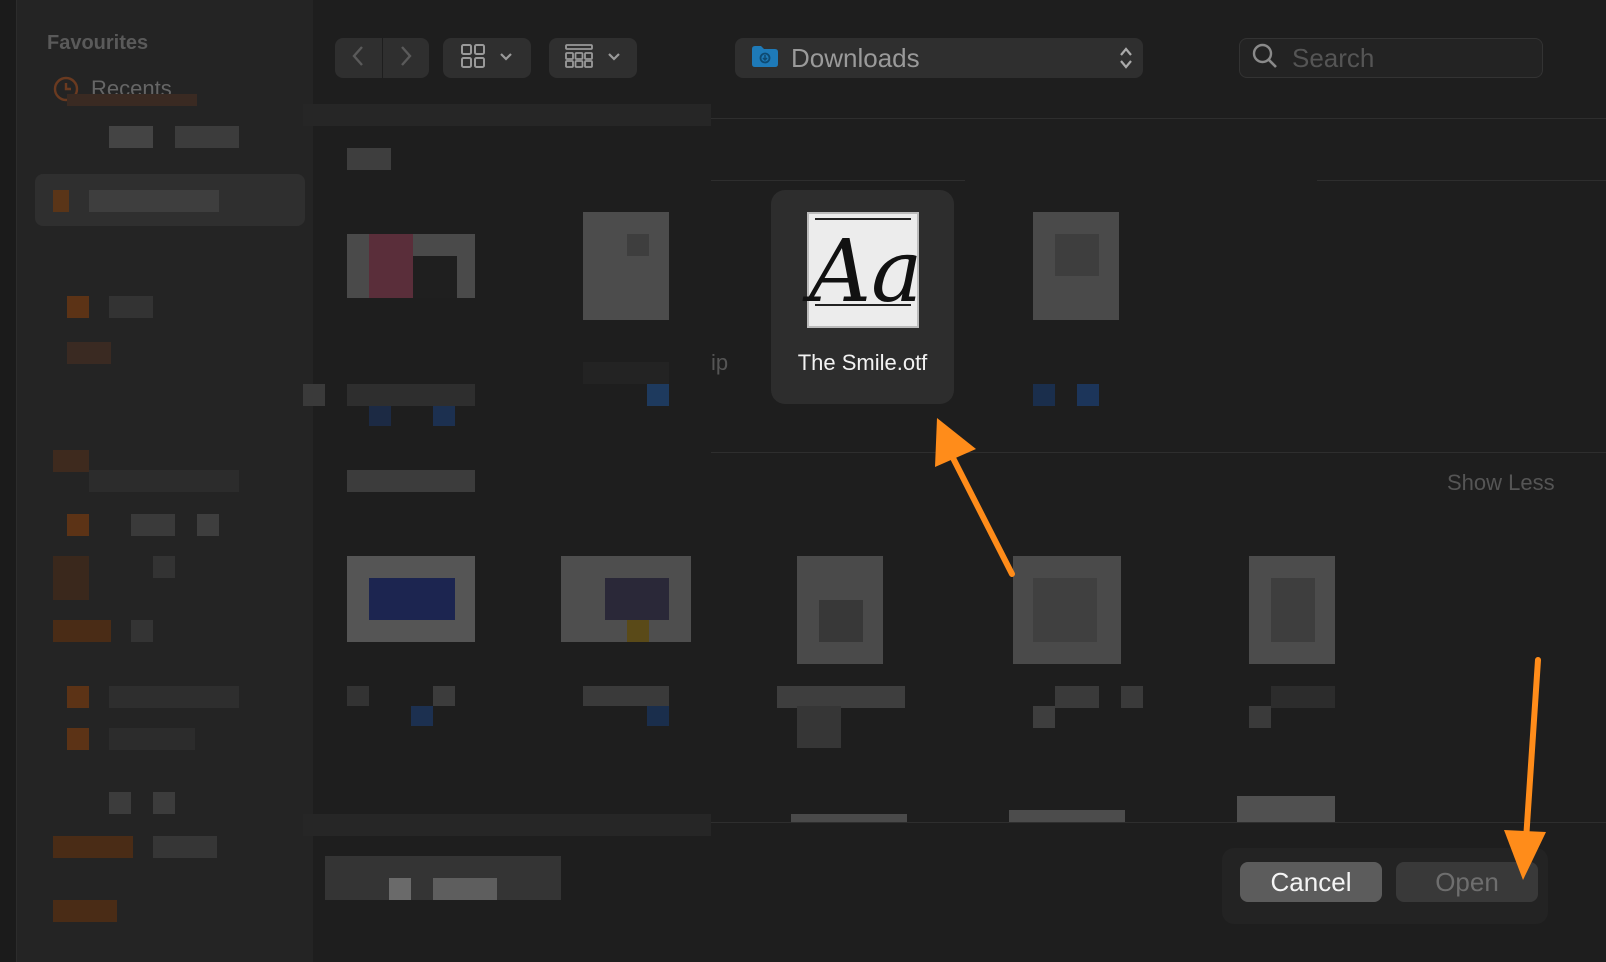 Image resolution: width=1606 pixels, height=962 pixels. I want to click on forward-button, so click(405, 58).